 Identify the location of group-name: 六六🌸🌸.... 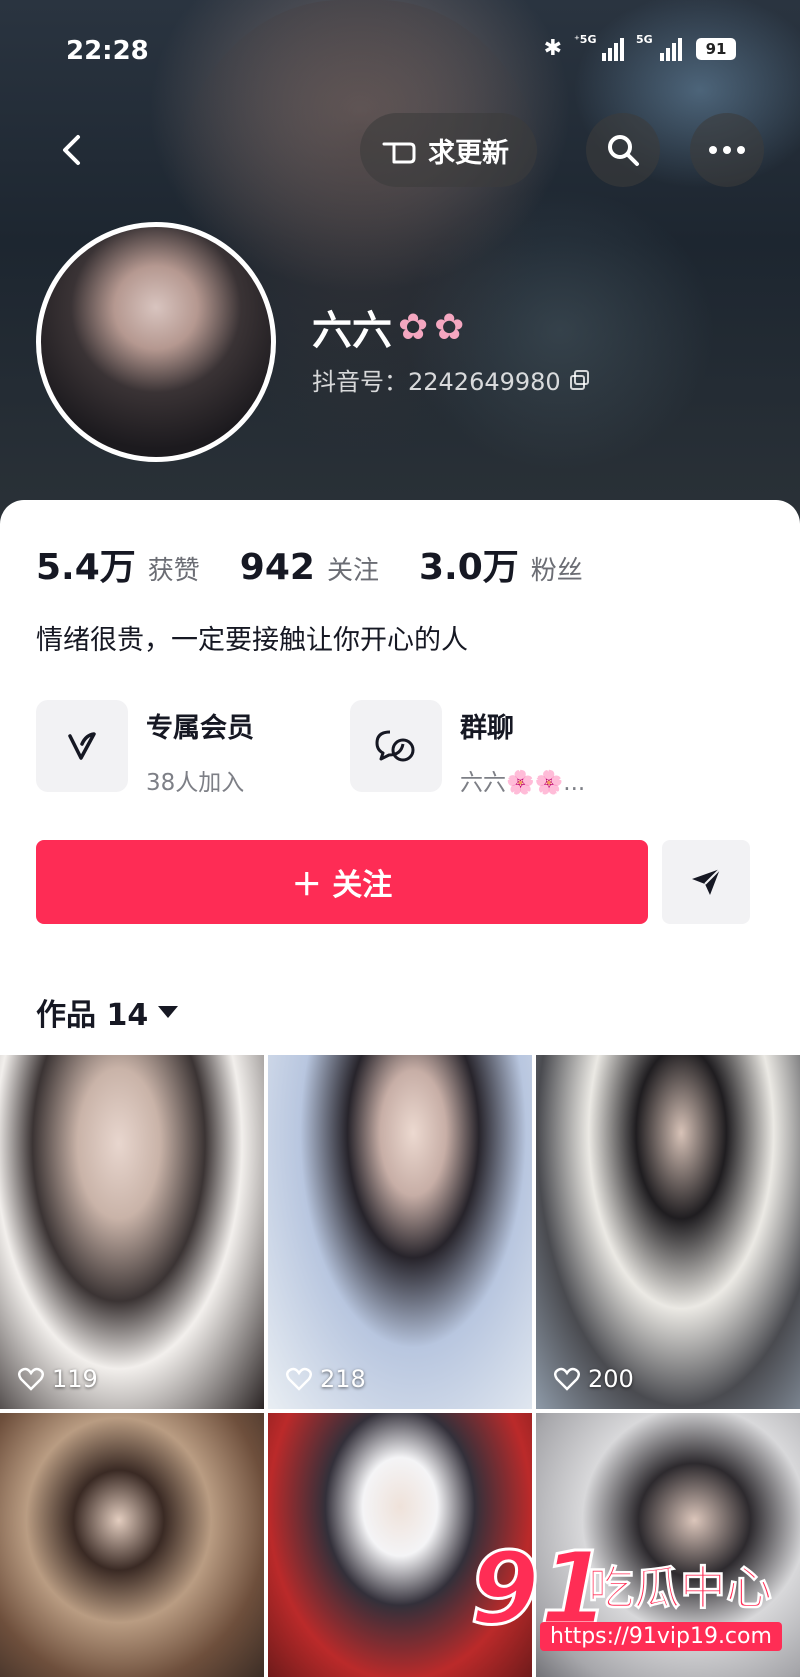
(523, 783).